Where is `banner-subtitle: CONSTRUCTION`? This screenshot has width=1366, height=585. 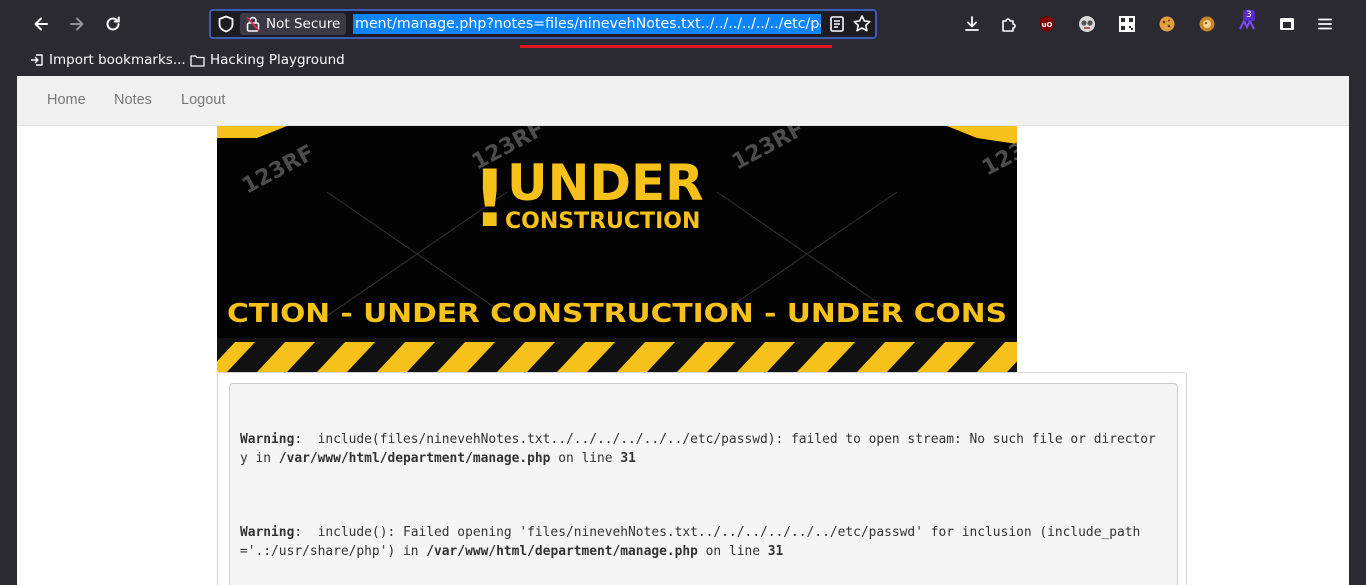 banner-subtitle: CONSTRUCTION is located at coordinates (602, 221).